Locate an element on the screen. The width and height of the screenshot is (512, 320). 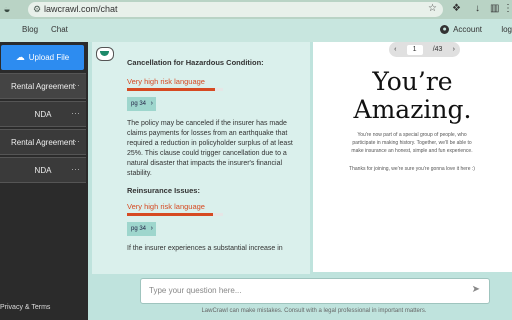
account-icon: ● is located at coordinates (445, 30).